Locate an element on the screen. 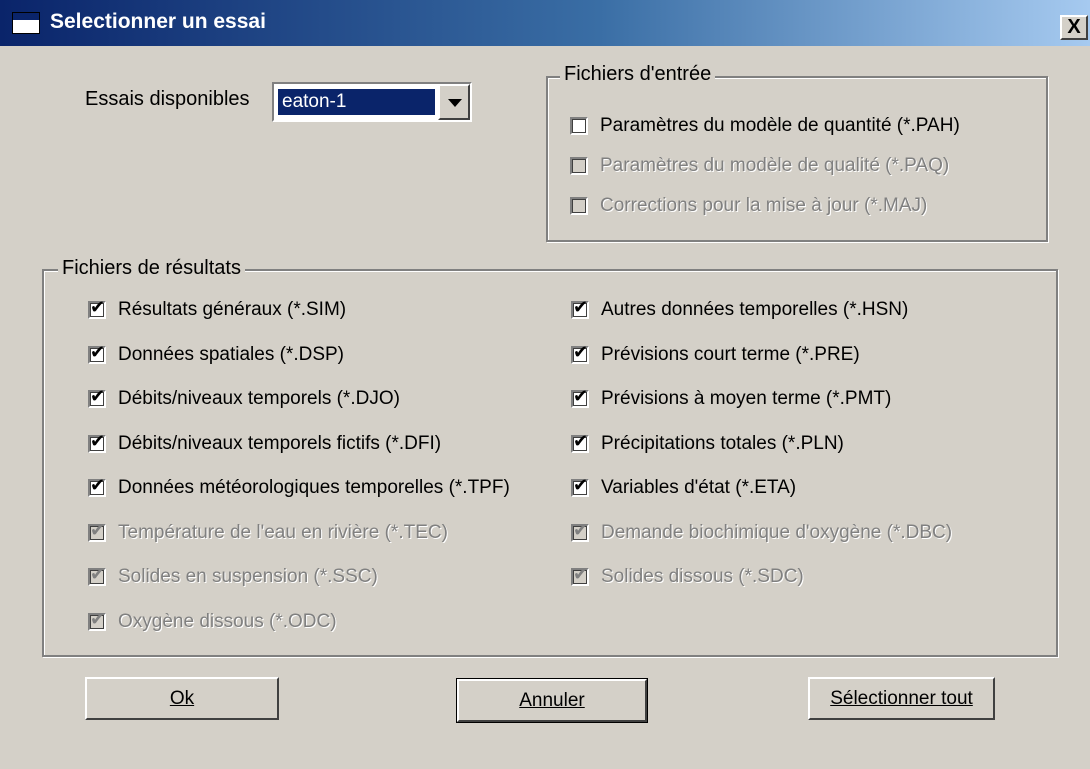 Image resolution: width=1090 pixels, height=769 pixels. checkbox-label: Données spatiales (*.DSP) is located at coordinates (231, 354).